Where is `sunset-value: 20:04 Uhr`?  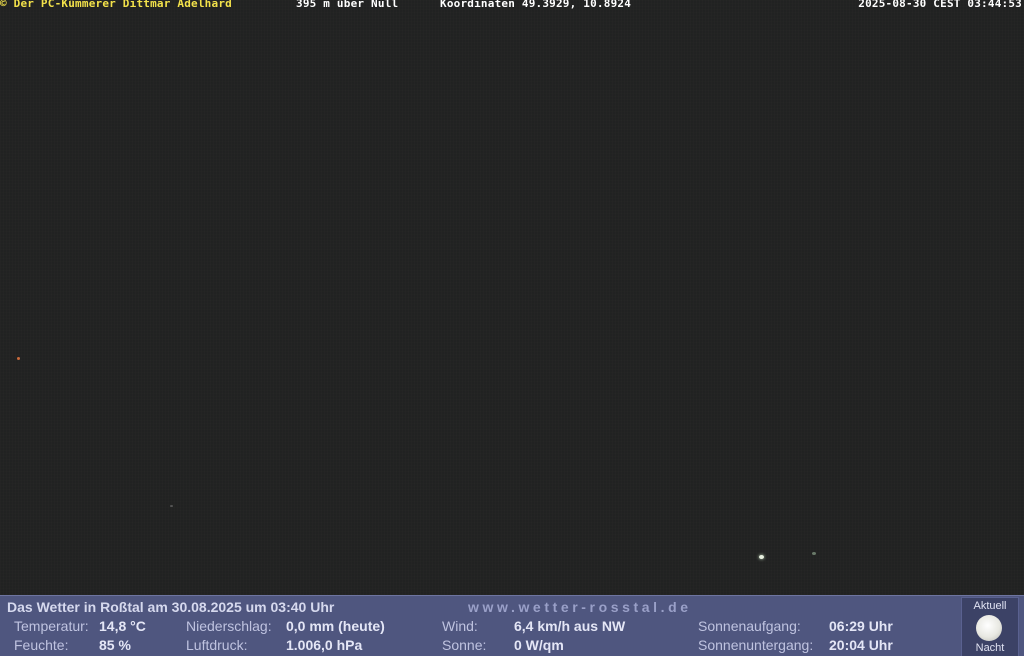
sunset-value: 20:04 Uhr is located at coordinates (861, 645).